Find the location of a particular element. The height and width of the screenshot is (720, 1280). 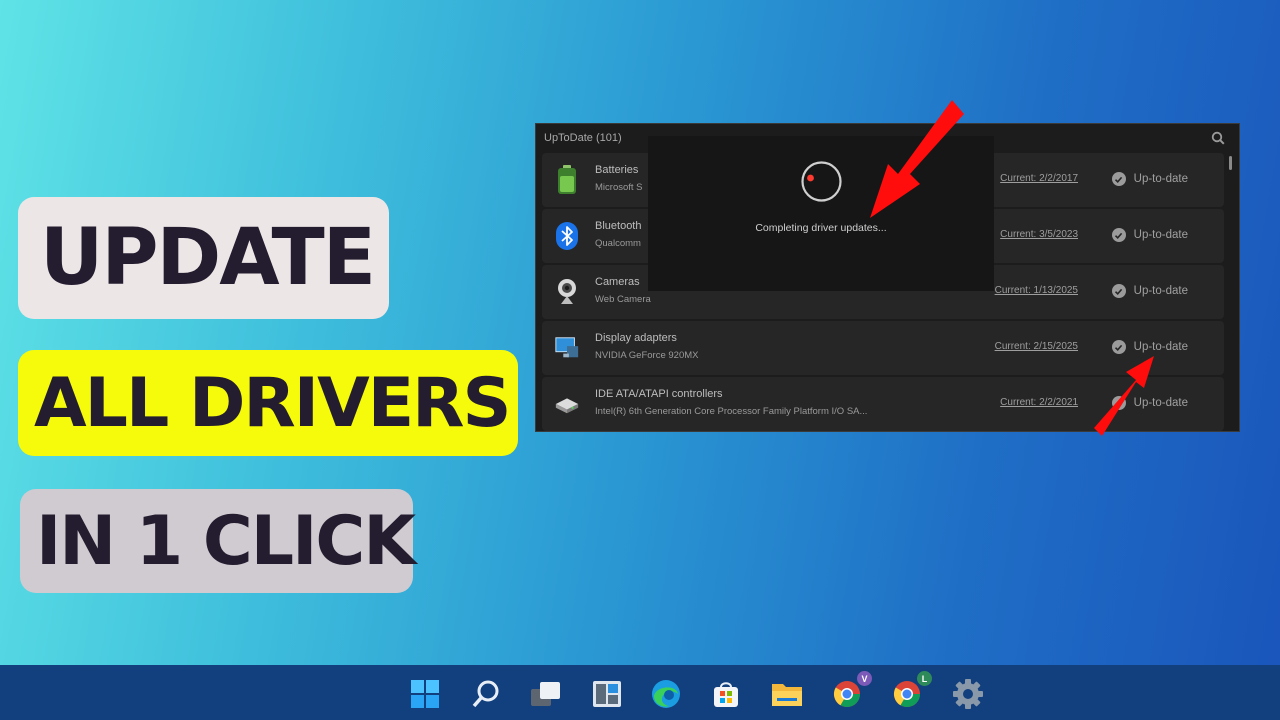

red-arrow-large-icon is located at coordinates (917, 159).